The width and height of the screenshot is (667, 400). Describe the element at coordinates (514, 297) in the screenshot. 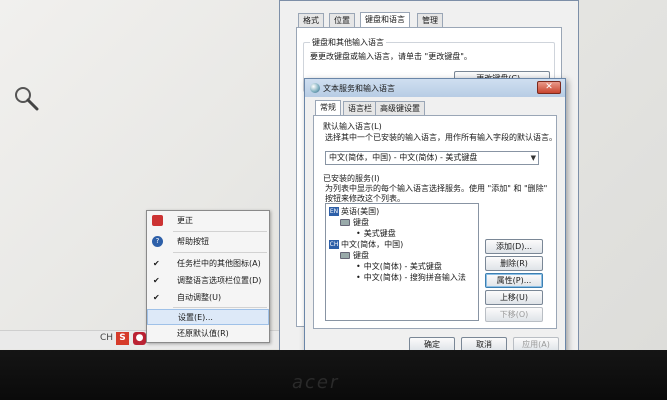

I see `move-up-button: 上移(U)` at that location.